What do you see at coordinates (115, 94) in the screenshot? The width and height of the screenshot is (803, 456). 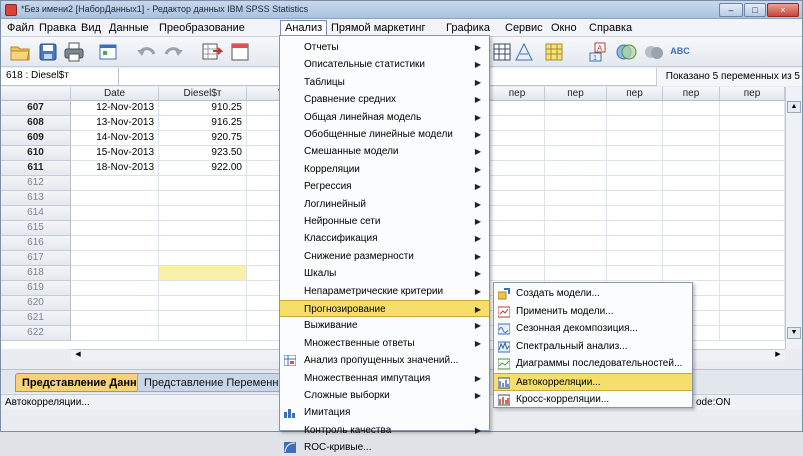 I see `column-header-date: Date` at bounding box center [115, 94].